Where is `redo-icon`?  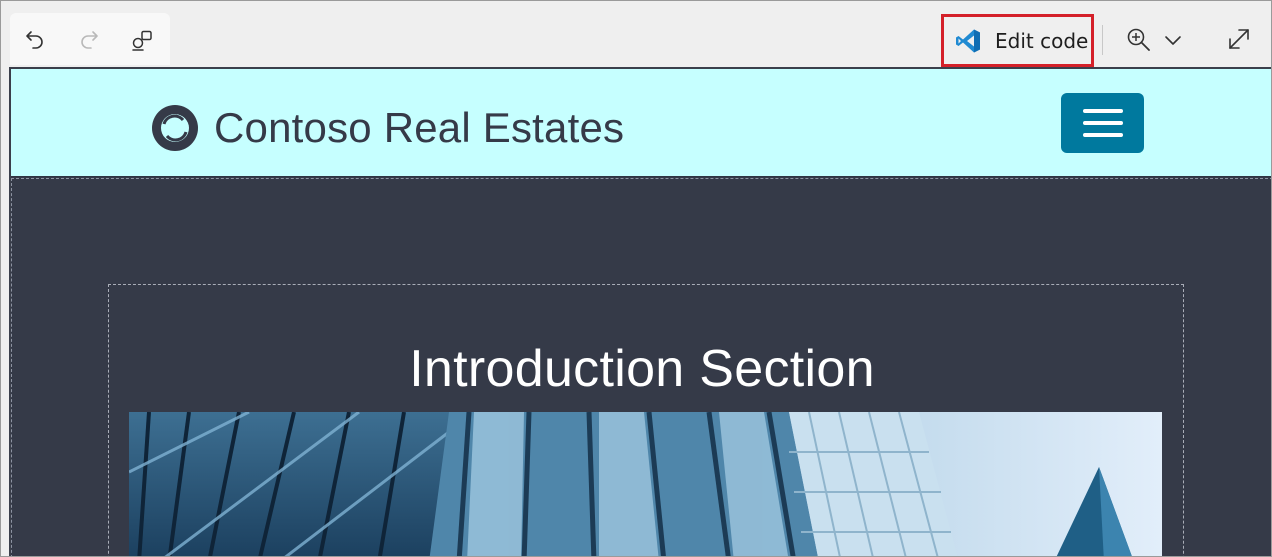 redo-icon is located at coordinates (89, 40).